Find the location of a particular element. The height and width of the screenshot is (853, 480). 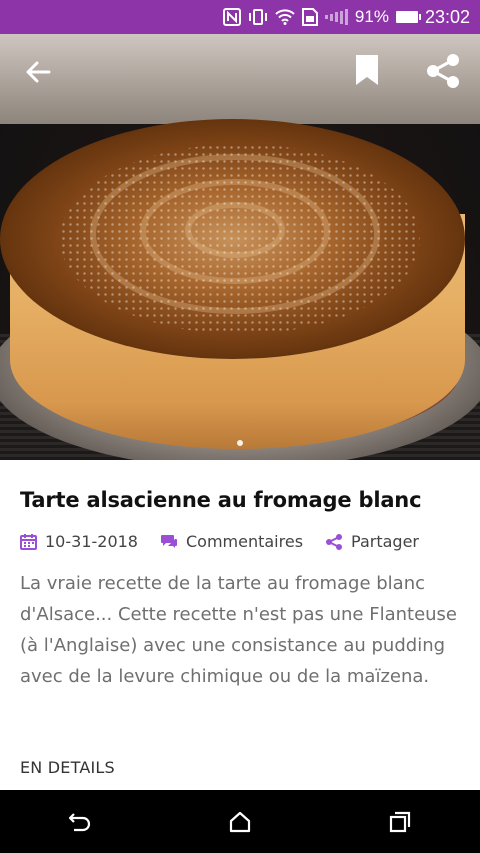

vibrate-icon is located at coordinates (258, 17).